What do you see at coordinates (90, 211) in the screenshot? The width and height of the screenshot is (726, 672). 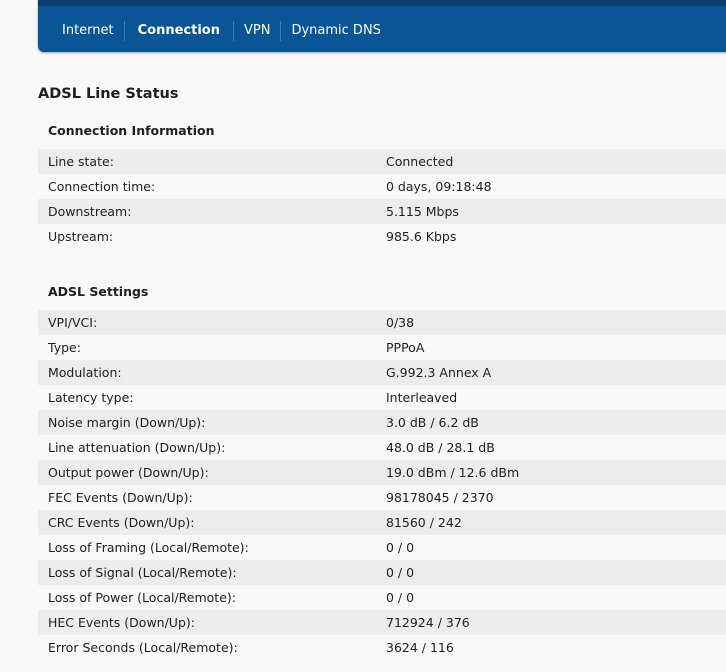 I see `row-label: Downstream:` at bounding box center [90, 211].